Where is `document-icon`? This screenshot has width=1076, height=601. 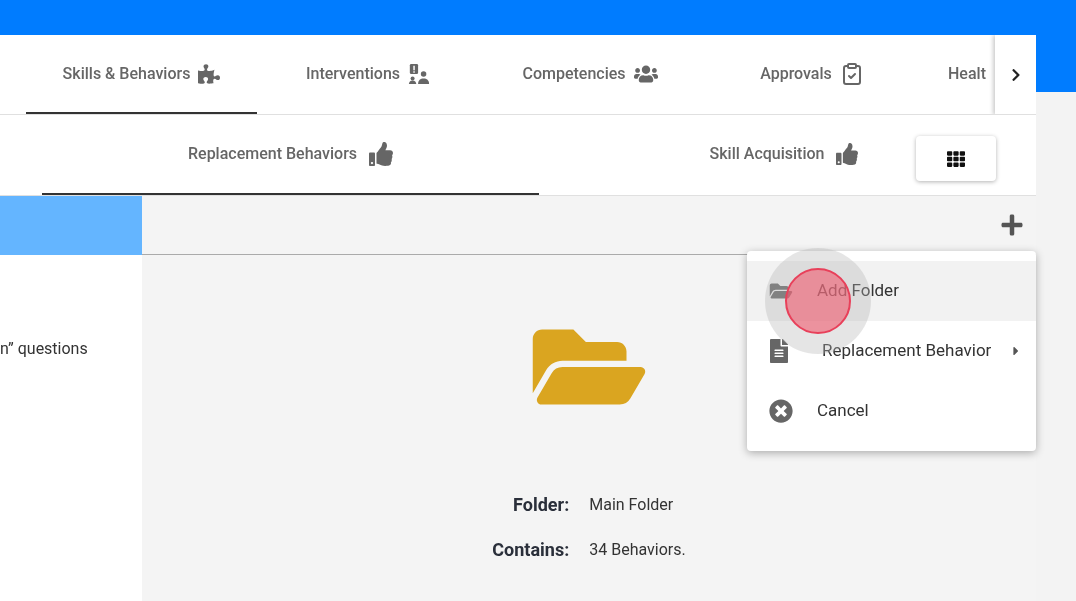 document-icon is located at coordinates (779, 351).